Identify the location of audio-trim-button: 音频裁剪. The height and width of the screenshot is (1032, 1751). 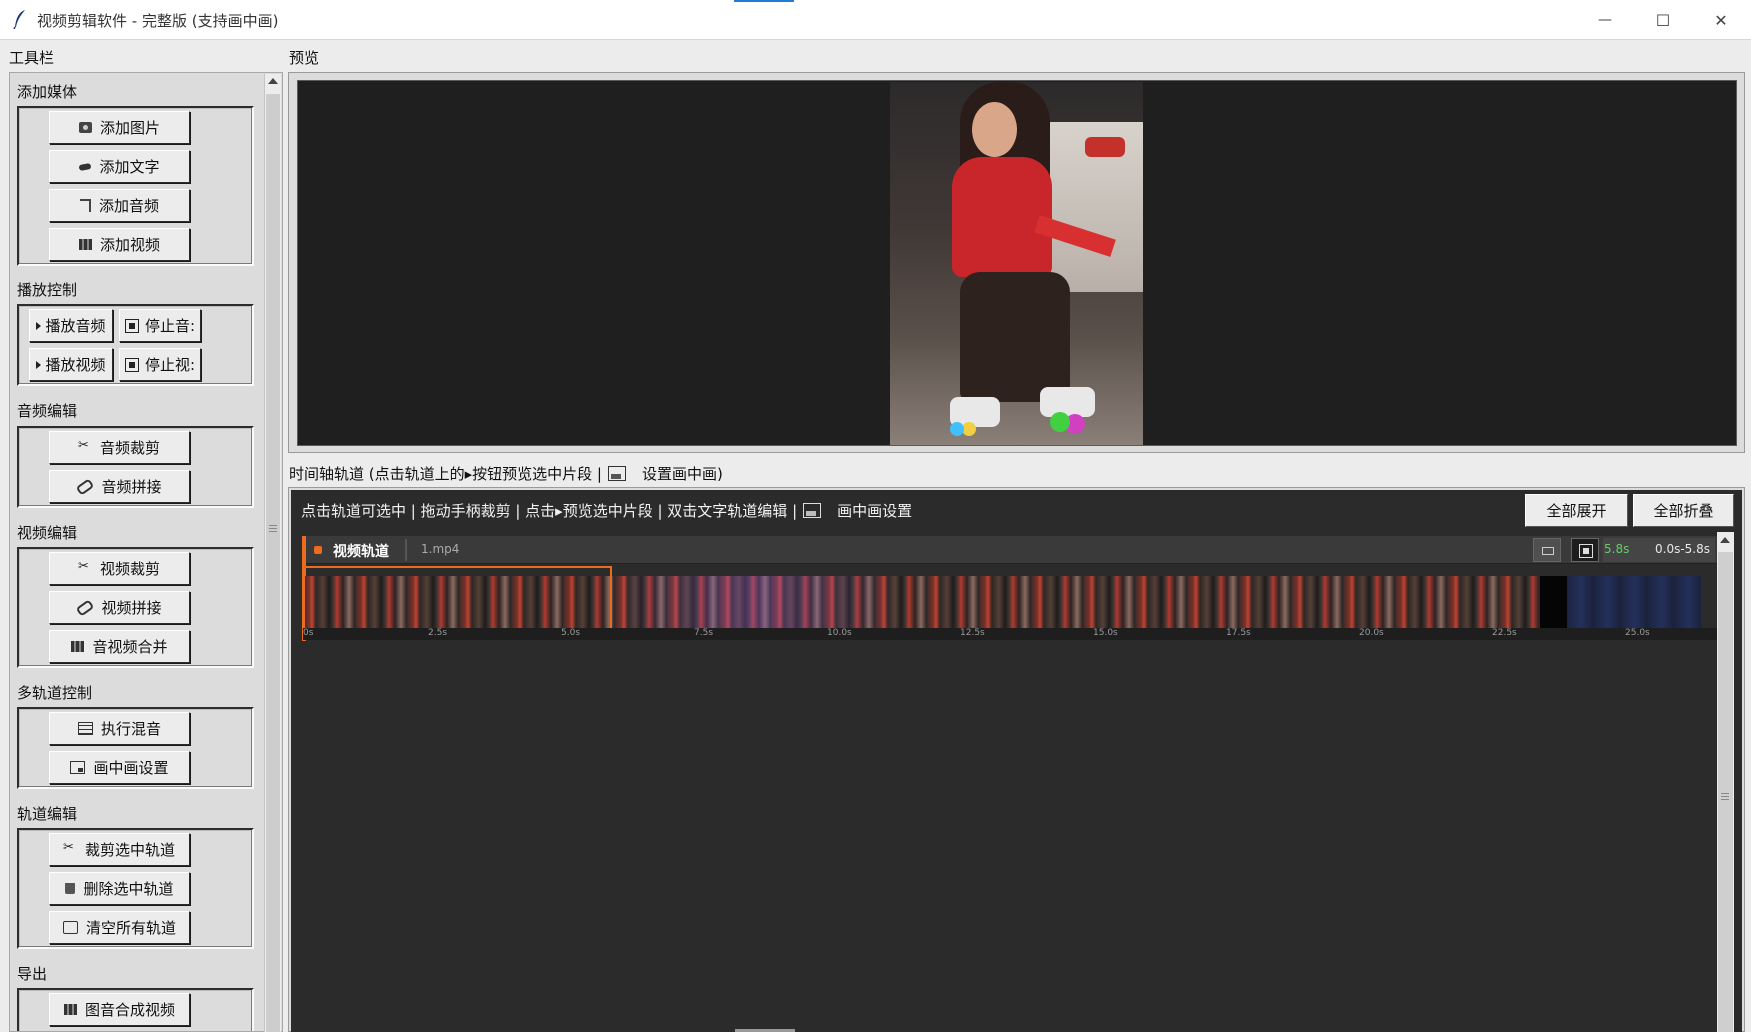
(119, 447).